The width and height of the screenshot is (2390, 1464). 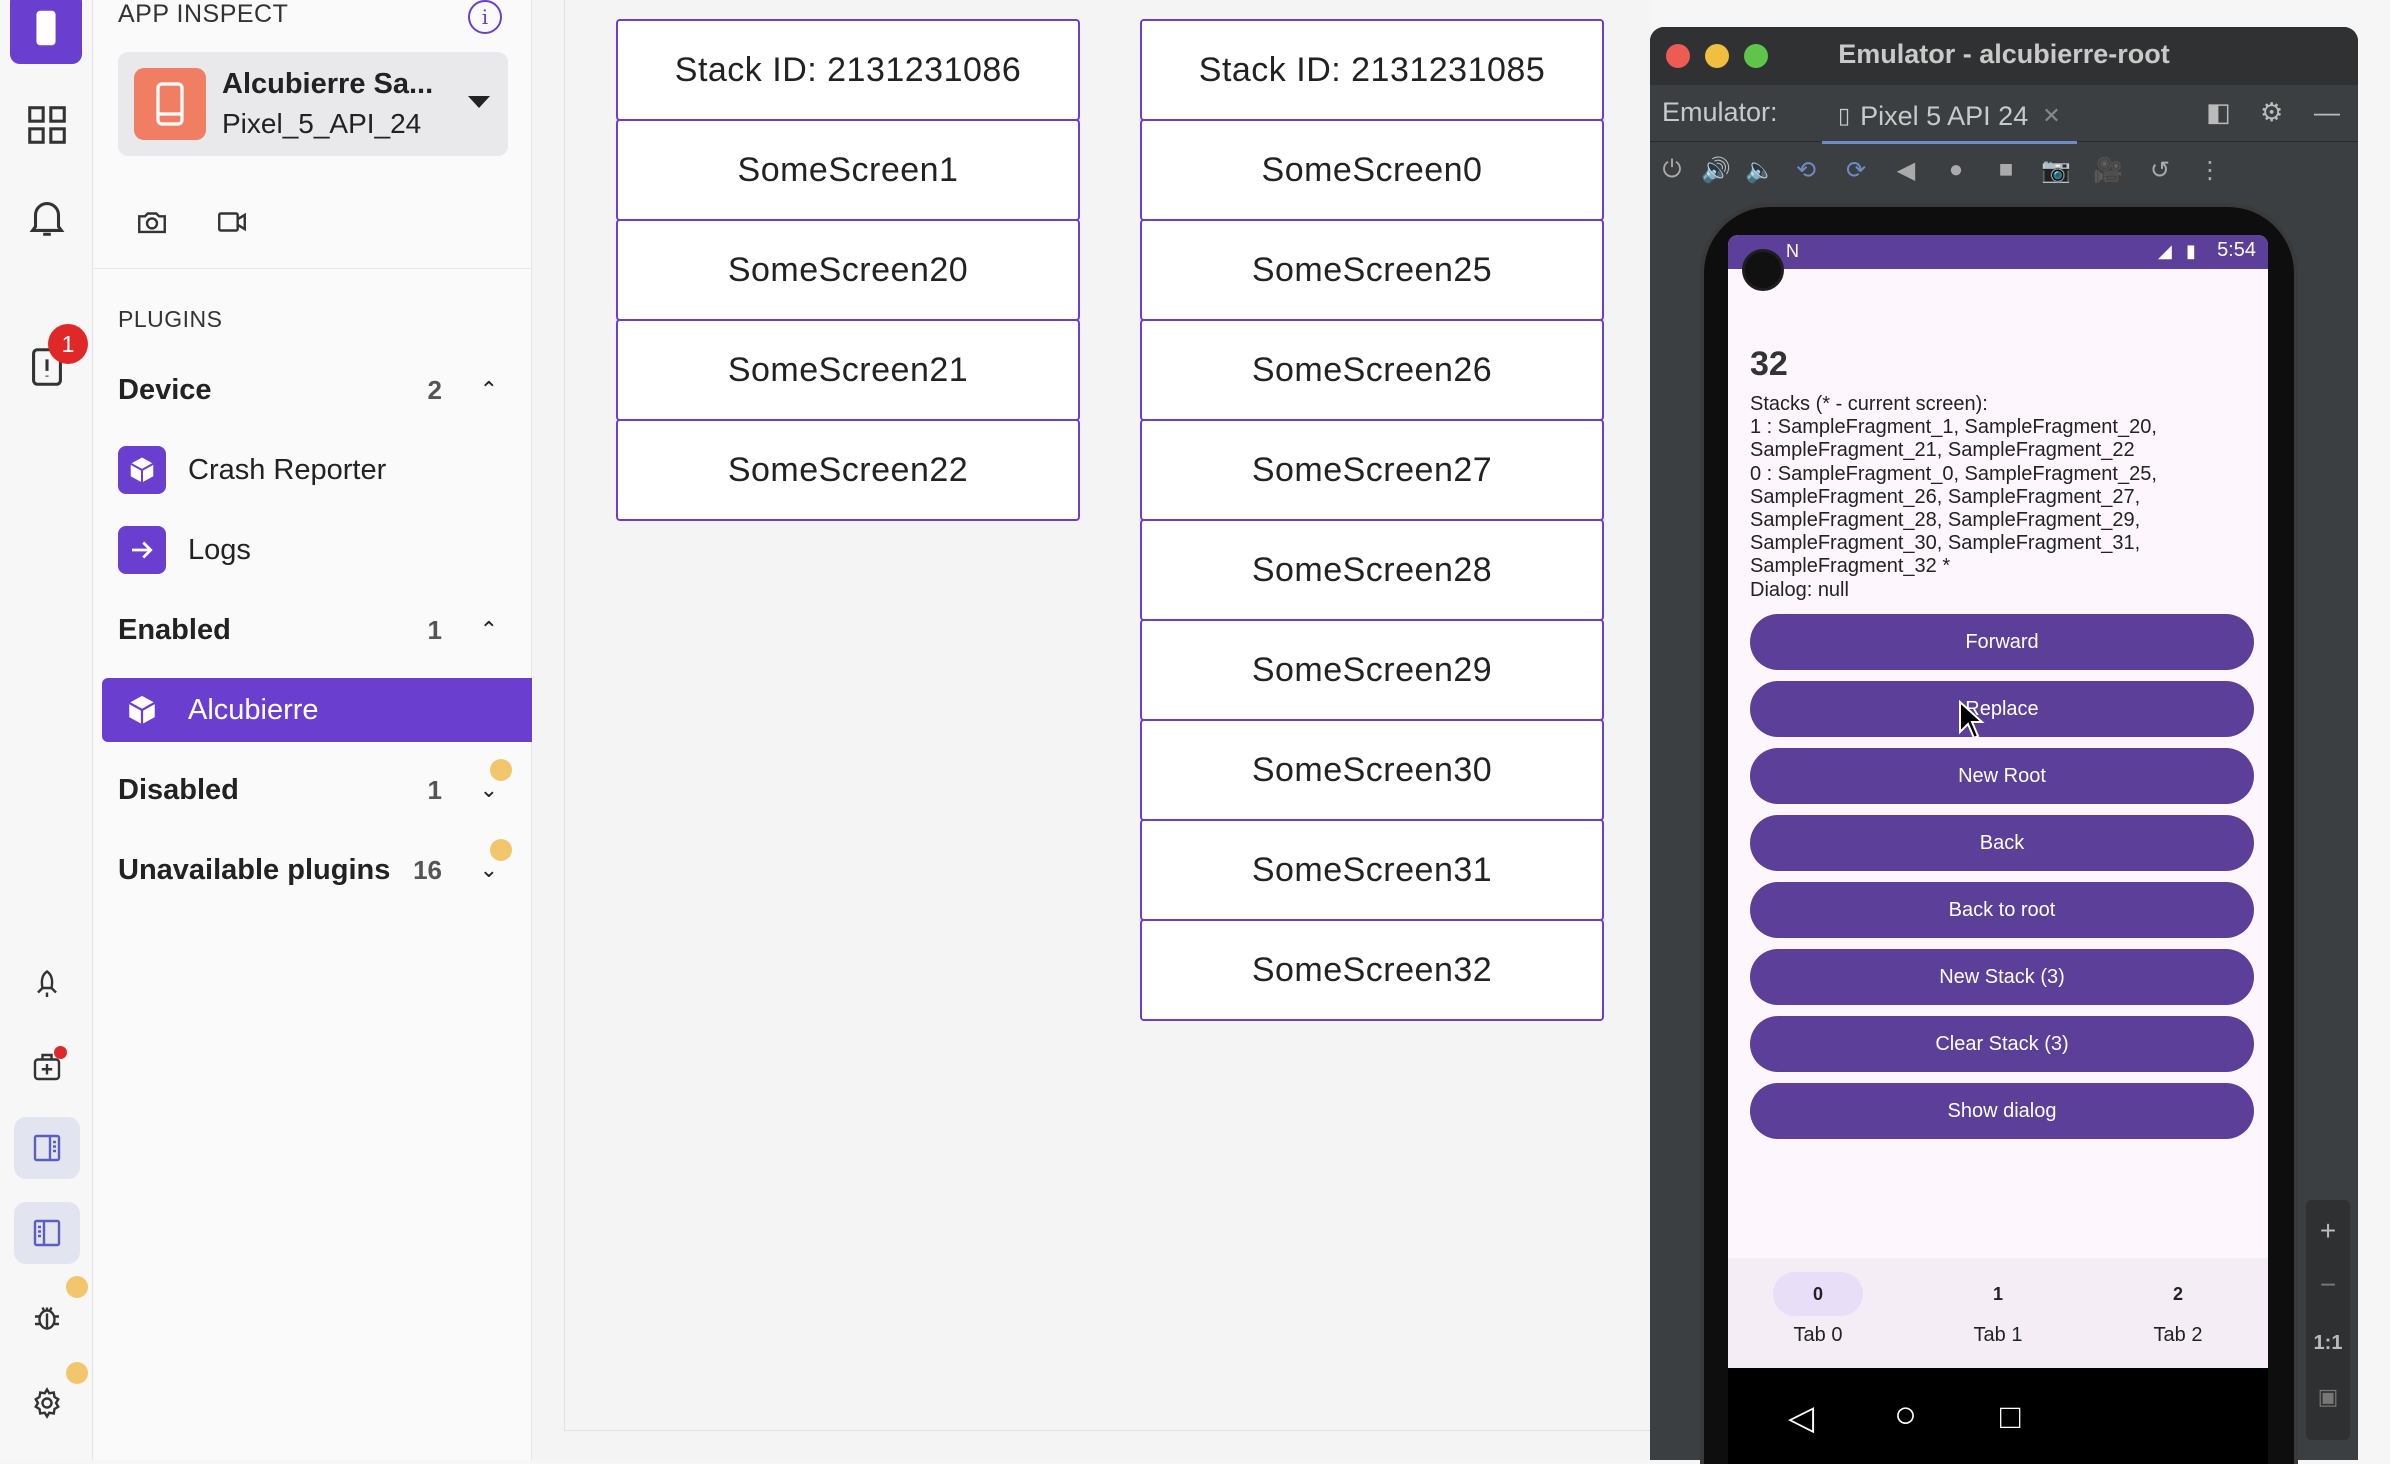 What do you see at coordinates (47, 1148) in the screenshot?
I see `right-panel-toggle-icon` at bounding box center [47, 1148].